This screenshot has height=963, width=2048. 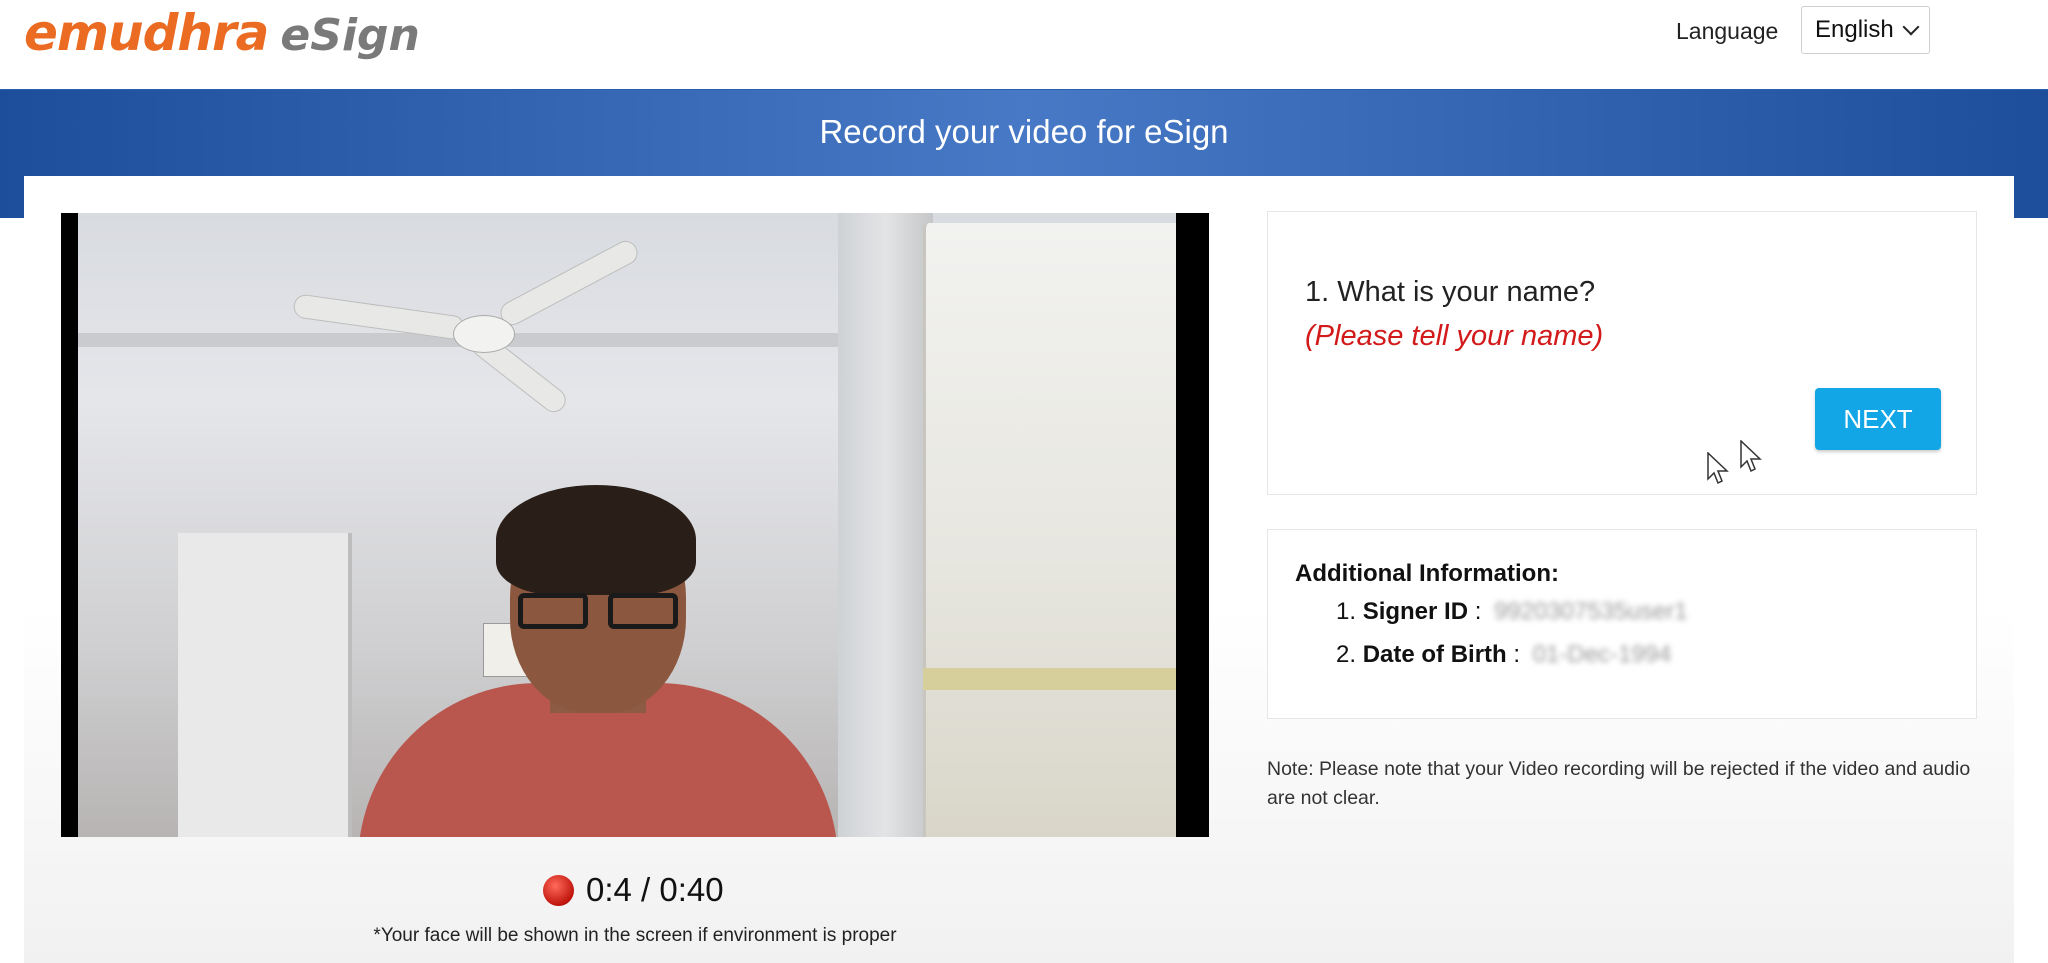 I want to click on language-select: English, so click(x=1865, y=30).